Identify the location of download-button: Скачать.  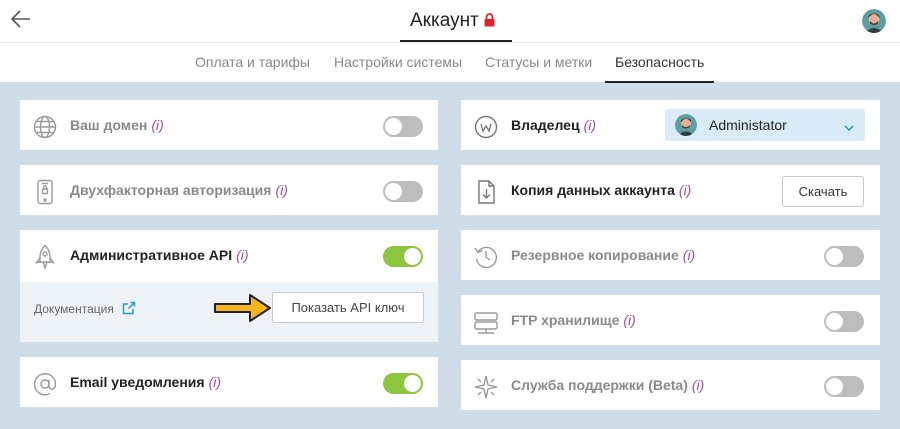
(823, 191).